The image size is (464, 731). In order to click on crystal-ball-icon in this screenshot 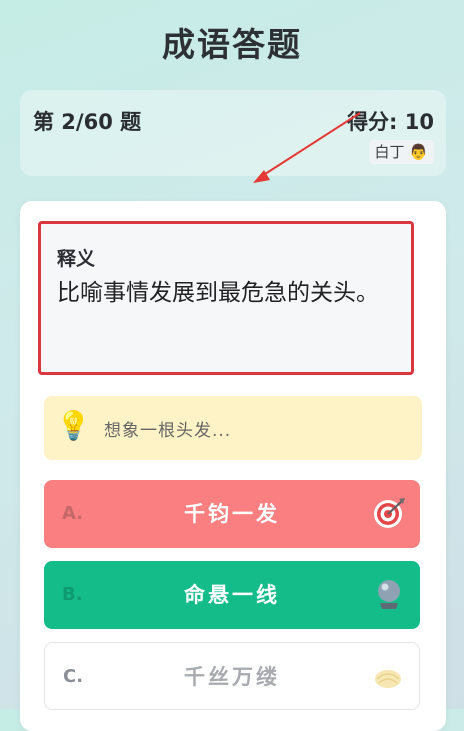, I will do `click(389, 594)`.